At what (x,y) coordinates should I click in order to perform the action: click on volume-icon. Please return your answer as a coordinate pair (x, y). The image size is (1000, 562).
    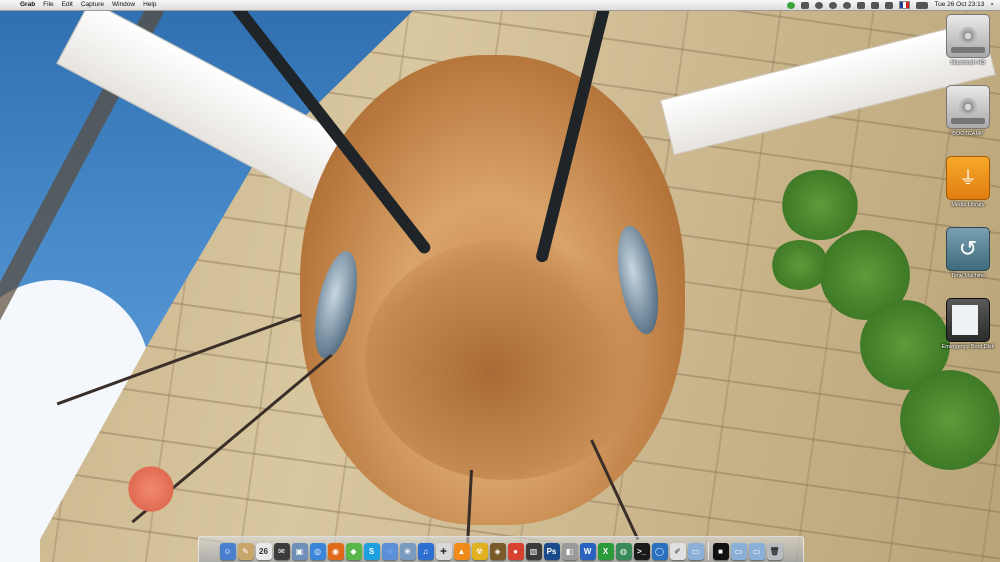
    Looking at the image, I should click on (889, 5).